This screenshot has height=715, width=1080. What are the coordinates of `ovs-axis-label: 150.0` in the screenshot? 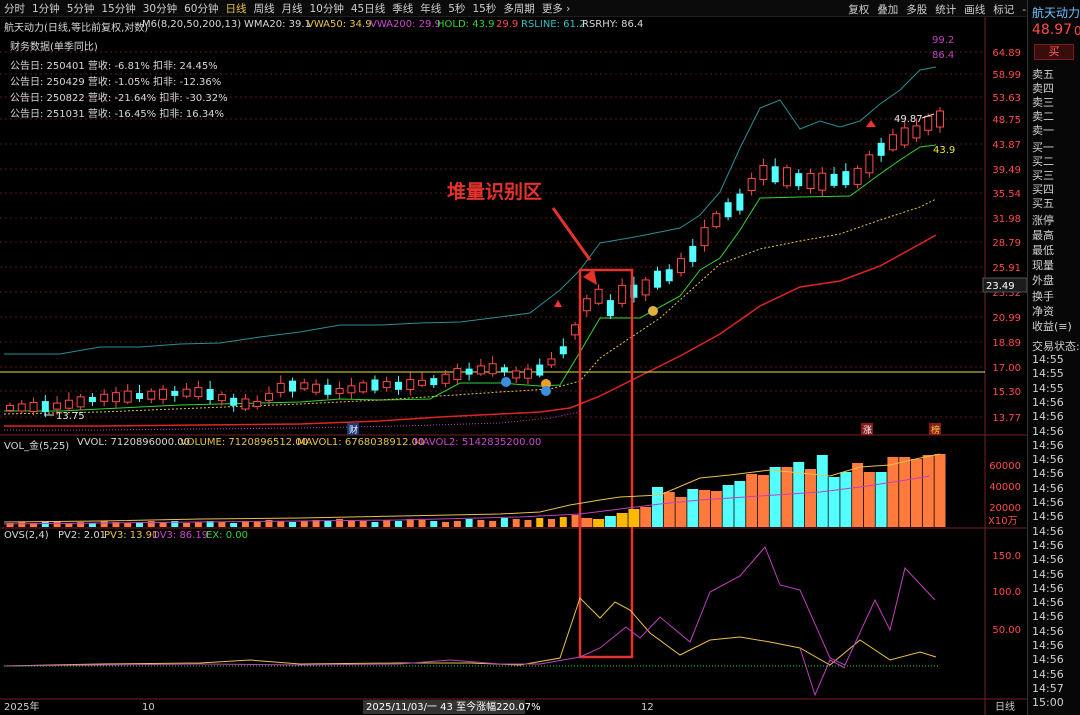 It's located at (1006, 556).